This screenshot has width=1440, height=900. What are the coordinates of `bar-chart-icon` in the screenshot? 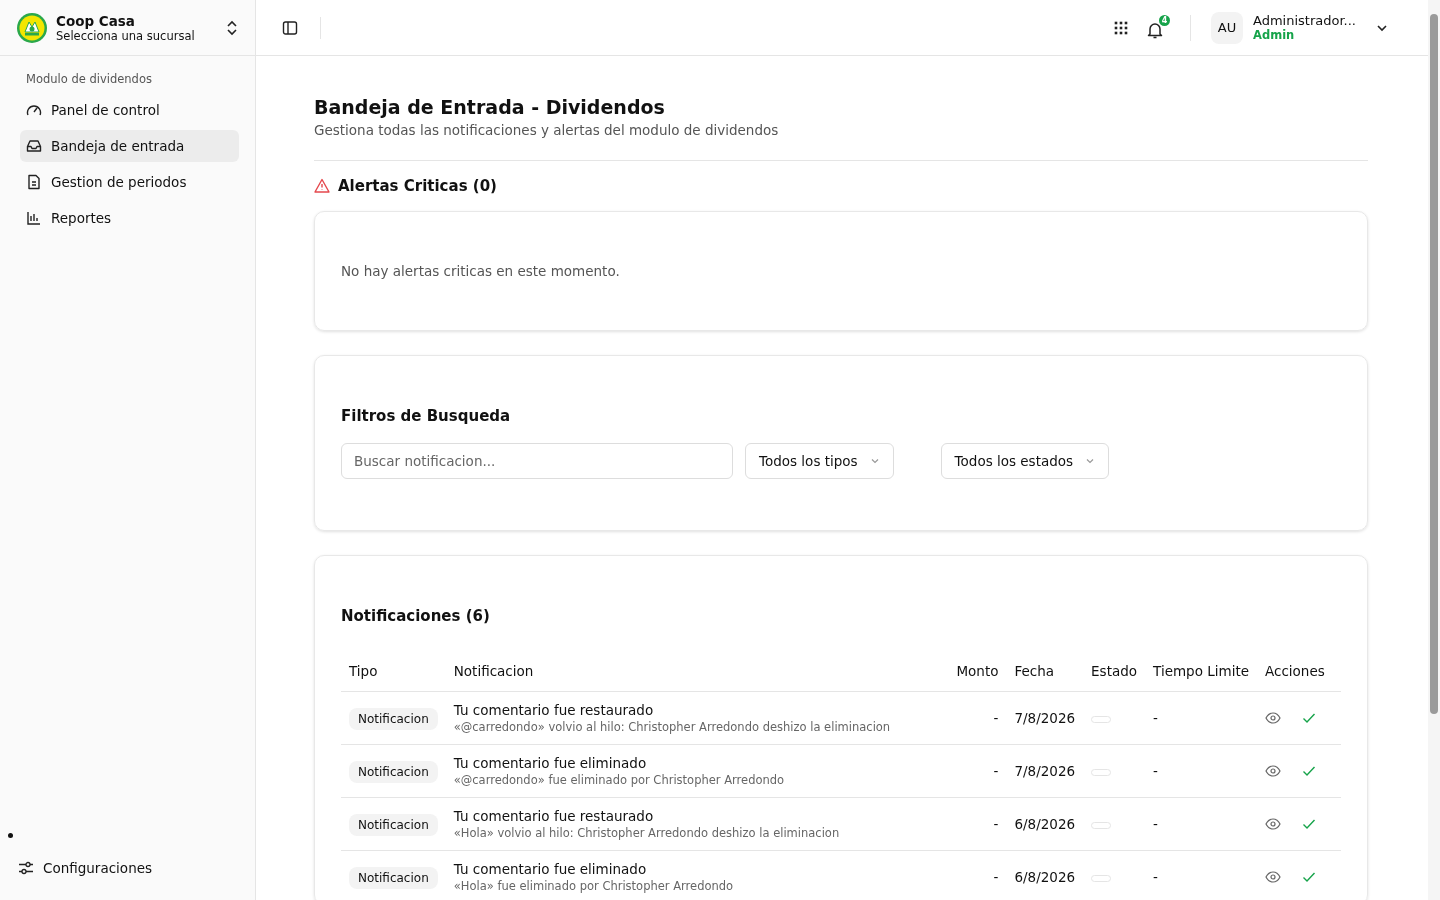 It's located at (34, 218).